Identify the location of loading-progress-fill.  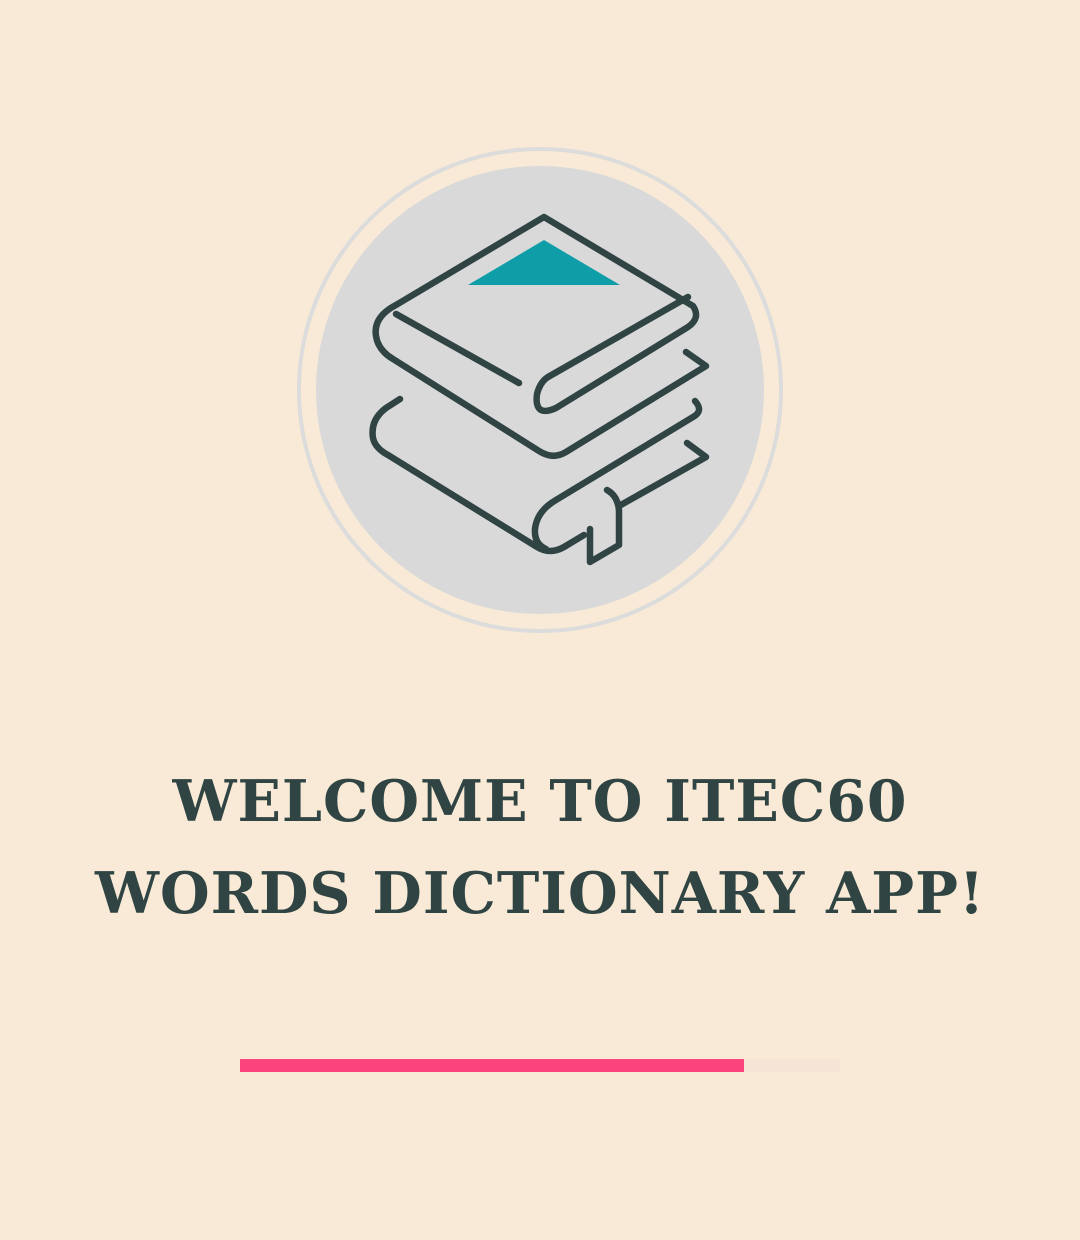
(492, 1065).